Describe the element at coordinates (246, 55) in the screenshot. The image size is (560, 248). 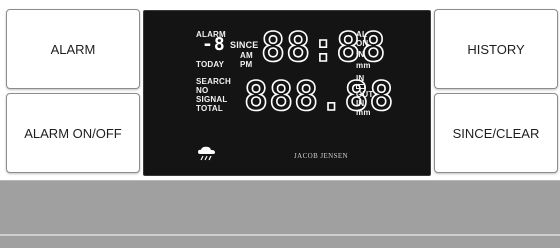
I see `label-am: AM` at that location.